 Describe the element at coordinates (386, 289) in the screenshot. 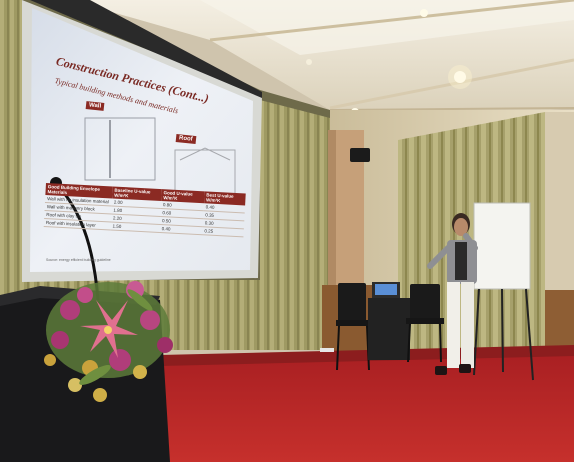

I see `laptop-screen` at that location.